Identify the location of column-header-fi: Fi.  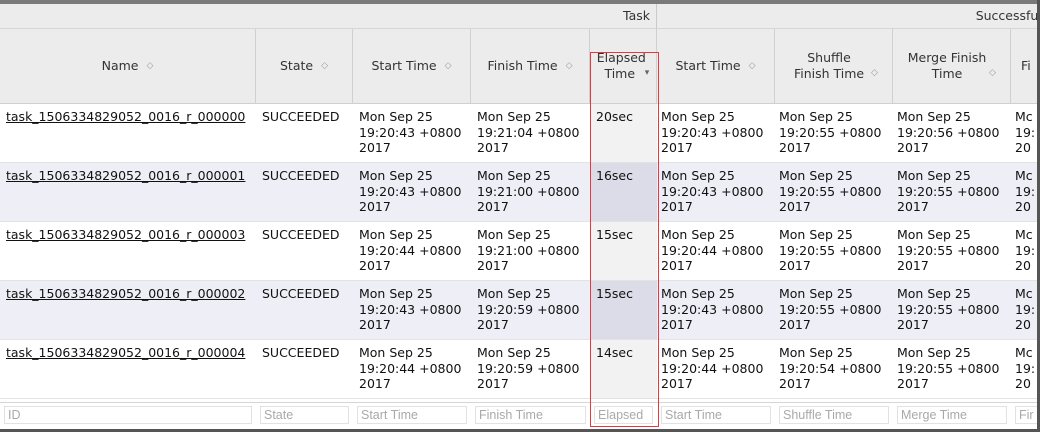
(1025, 66).